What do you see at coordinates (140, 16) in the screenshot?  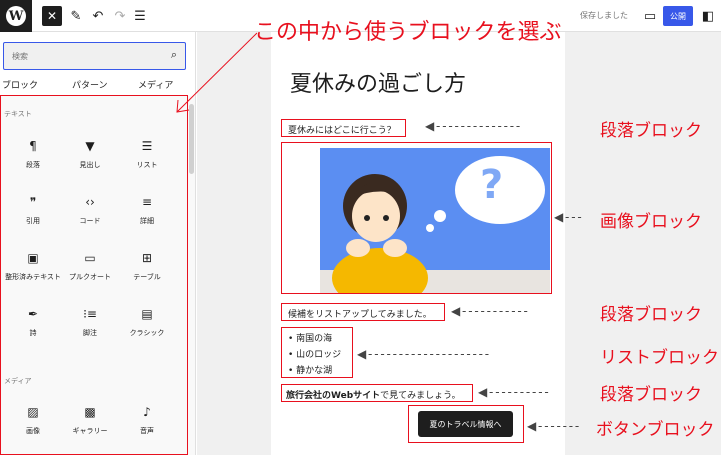 I see `document-overview-icon: ☰` at bounding box center [140, 16].